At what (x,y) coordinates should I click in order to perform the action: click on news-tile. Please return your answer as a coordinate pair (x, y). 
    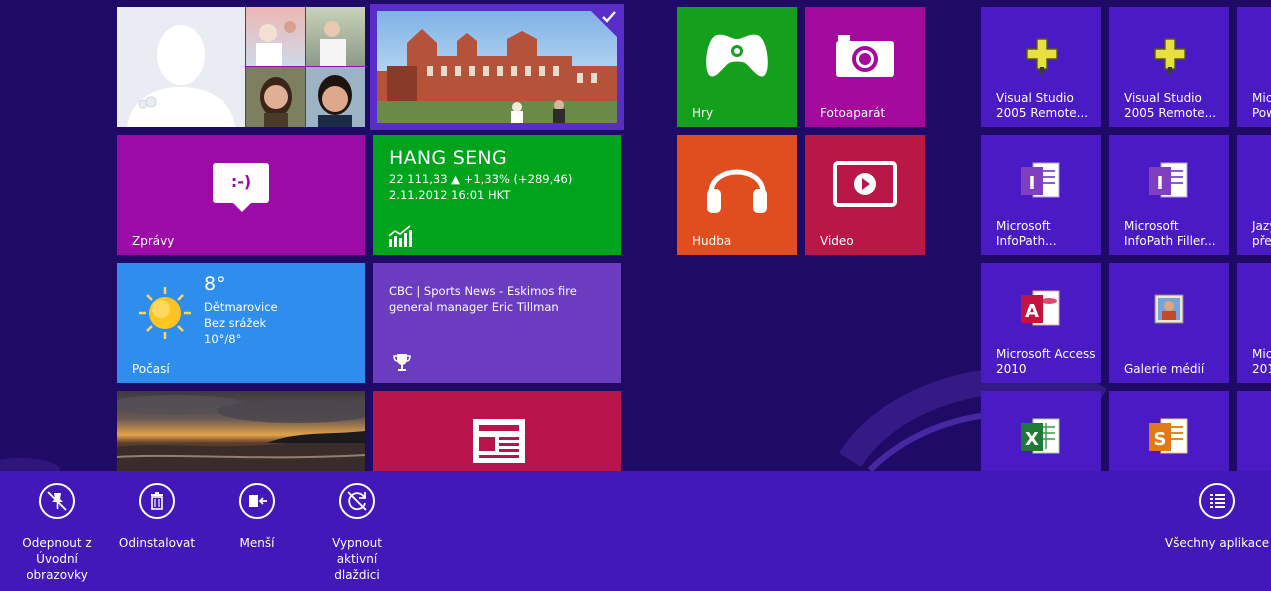
    Looking at the image, I should click on (497, 431).